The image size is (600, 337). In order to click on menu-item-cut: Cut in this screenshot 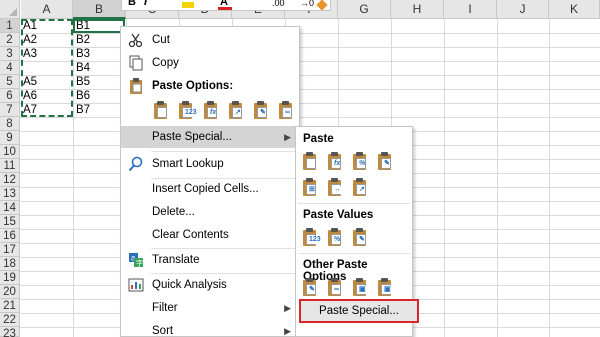, I will do `click(210, 40)`.